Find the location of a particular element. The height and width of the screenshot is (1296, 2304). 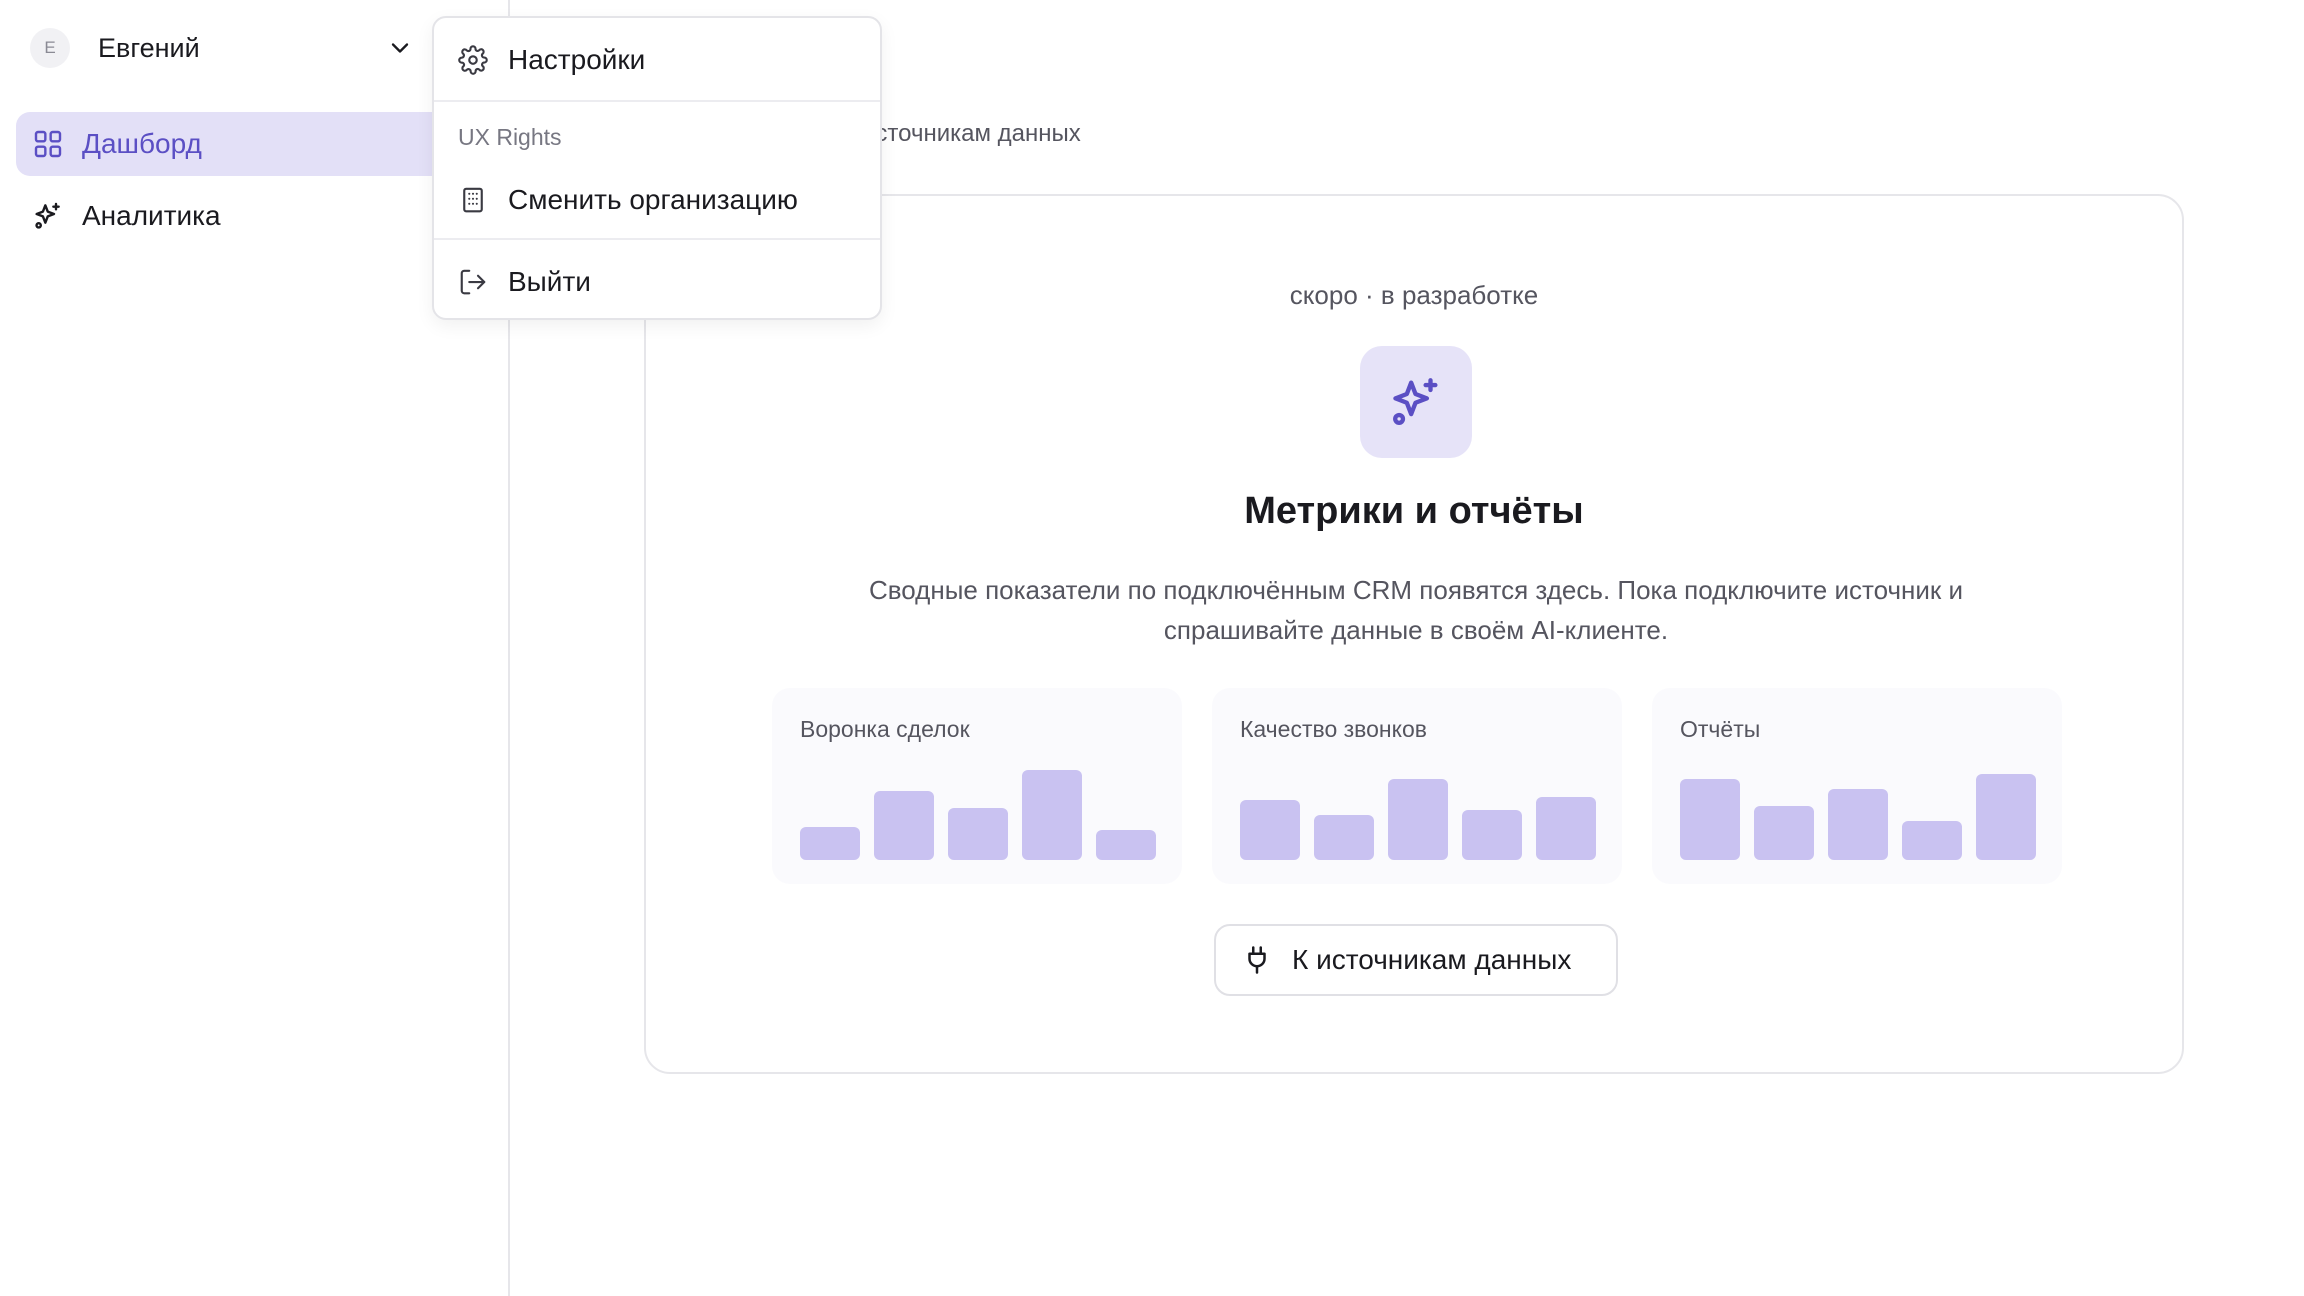

data-sources-button: К источникам данных is located at coordinates (1416, 960).